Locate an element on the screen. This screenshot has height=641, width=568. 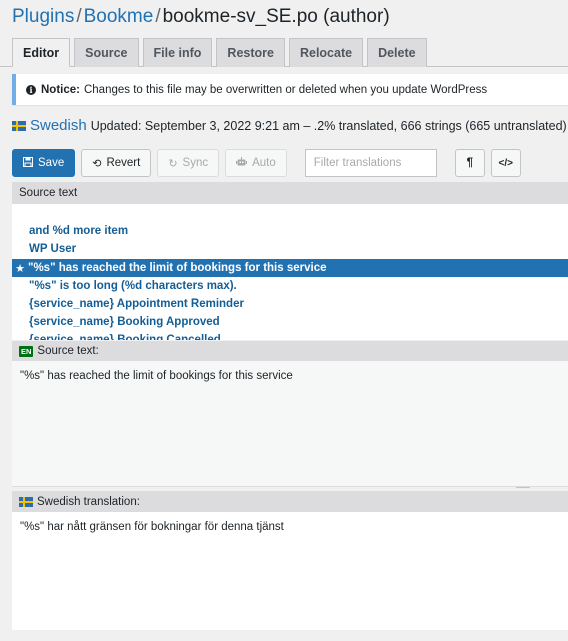
tab-editor: Editor is located at coordinates (41, 52).